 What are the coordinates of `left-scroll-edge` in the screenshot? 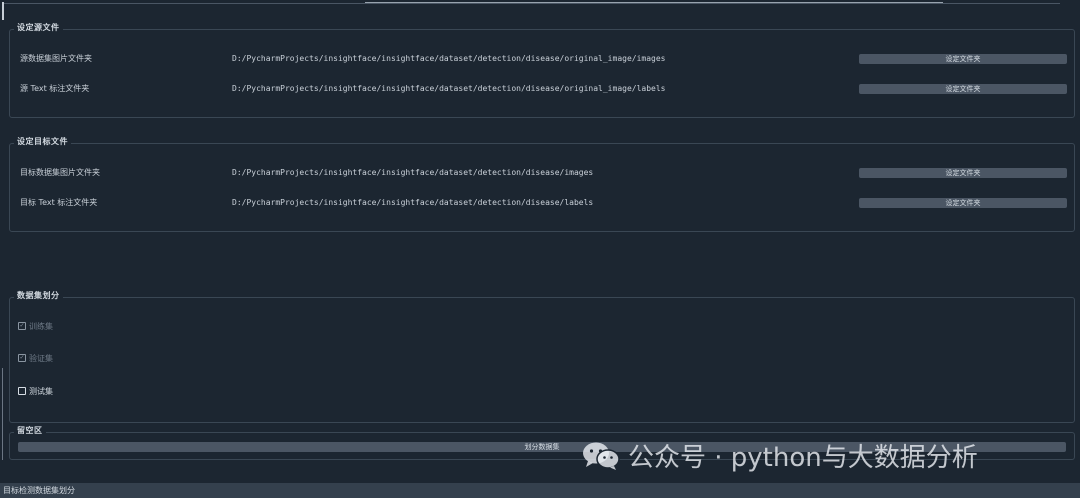 It's located at (2, 414).